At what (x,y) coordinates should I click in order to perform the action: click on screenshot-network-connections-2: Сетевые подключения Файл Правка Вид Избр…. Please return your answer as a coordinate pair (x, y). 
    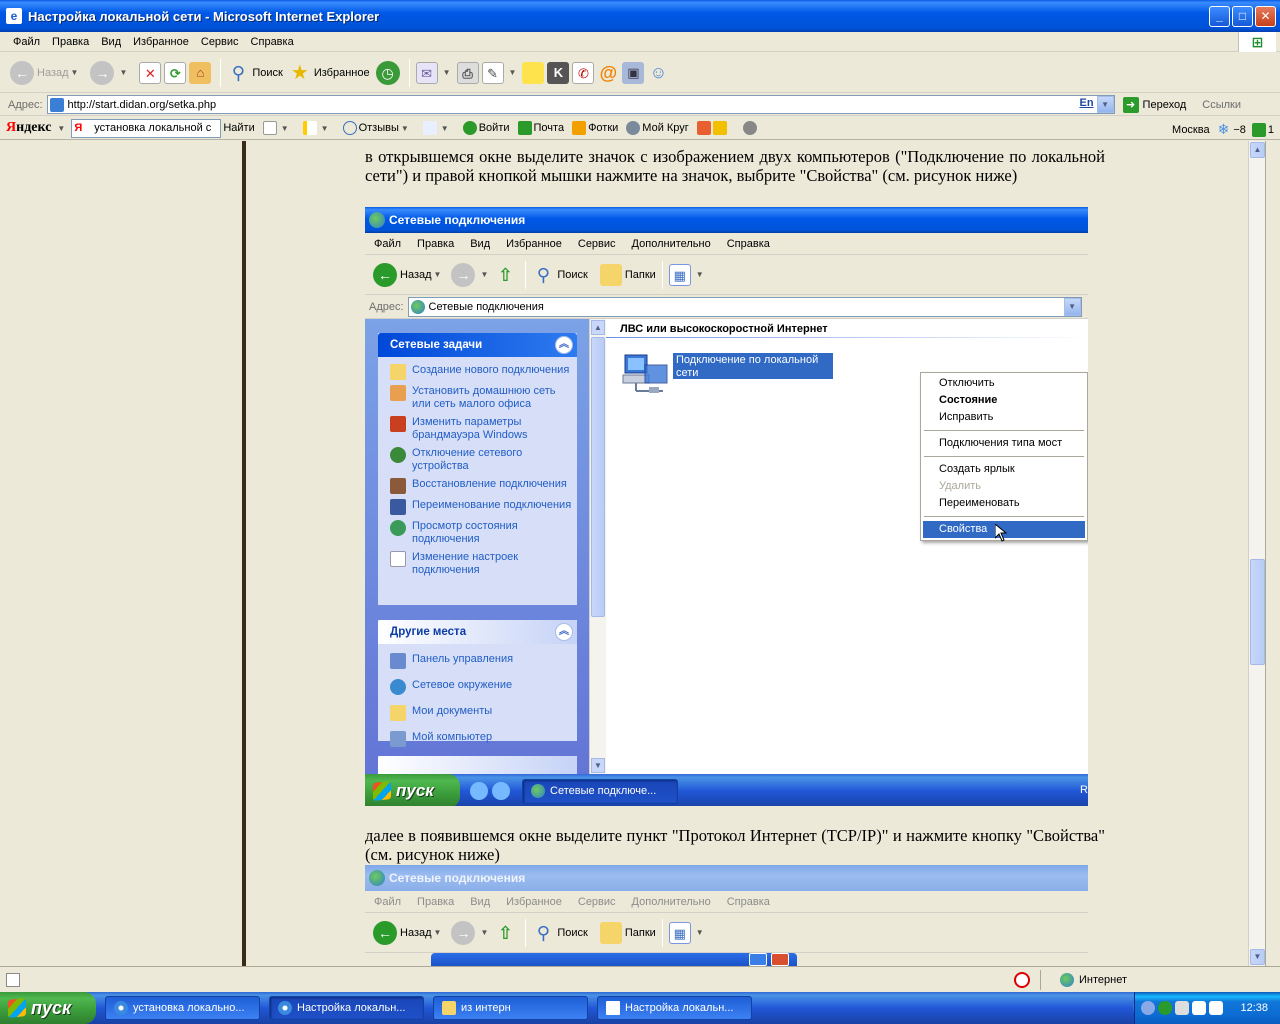
    Looking at the image, I should click on (726, 915).